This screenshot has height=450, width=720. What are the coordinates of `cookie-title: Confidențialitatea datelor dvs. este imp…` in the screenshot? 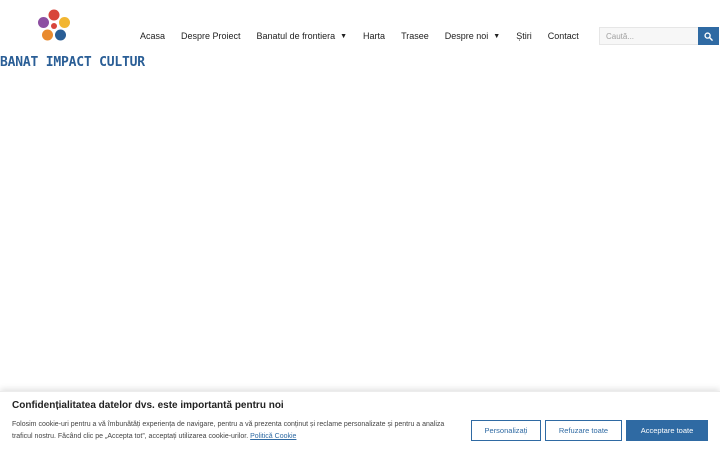 It's located at (148, 405).